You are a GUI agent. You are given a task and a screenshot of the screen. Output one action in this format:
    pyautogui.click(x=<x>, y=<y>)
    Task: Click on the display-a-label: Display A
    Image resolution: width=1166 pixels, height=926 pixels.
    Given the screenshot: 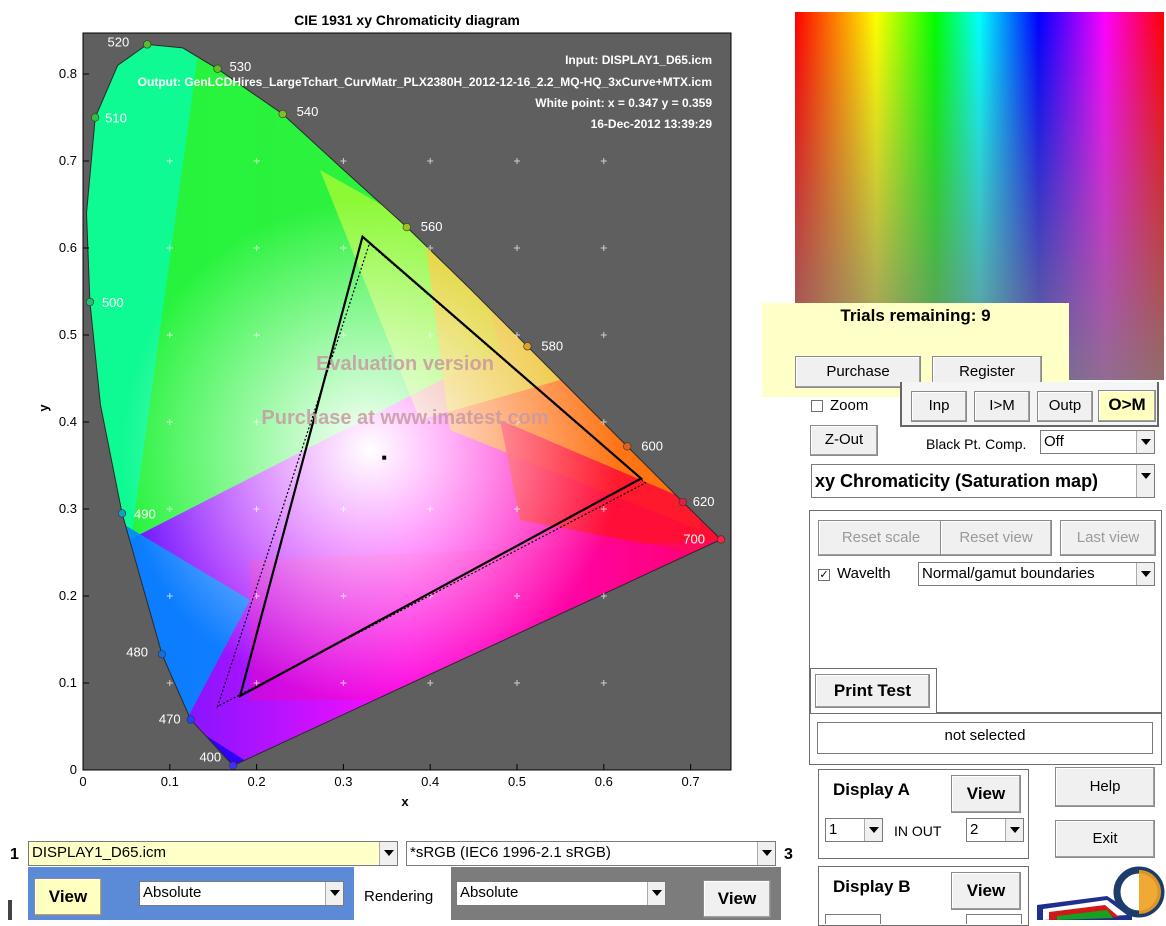 What is the action you would take?
    pyautogui.click(x=871, y=789)
    